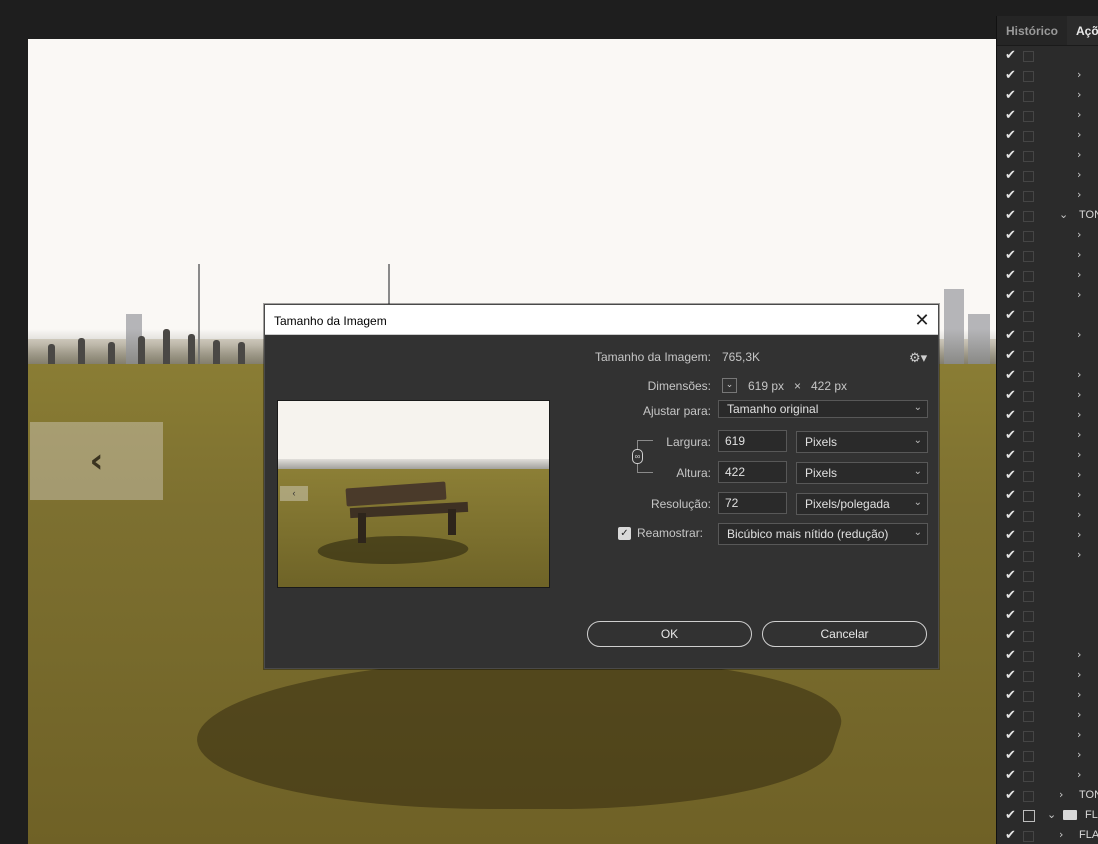 The image size is (1098, 844). I want to click on chevron-right-icon: ⌄, so click(1051, 814).